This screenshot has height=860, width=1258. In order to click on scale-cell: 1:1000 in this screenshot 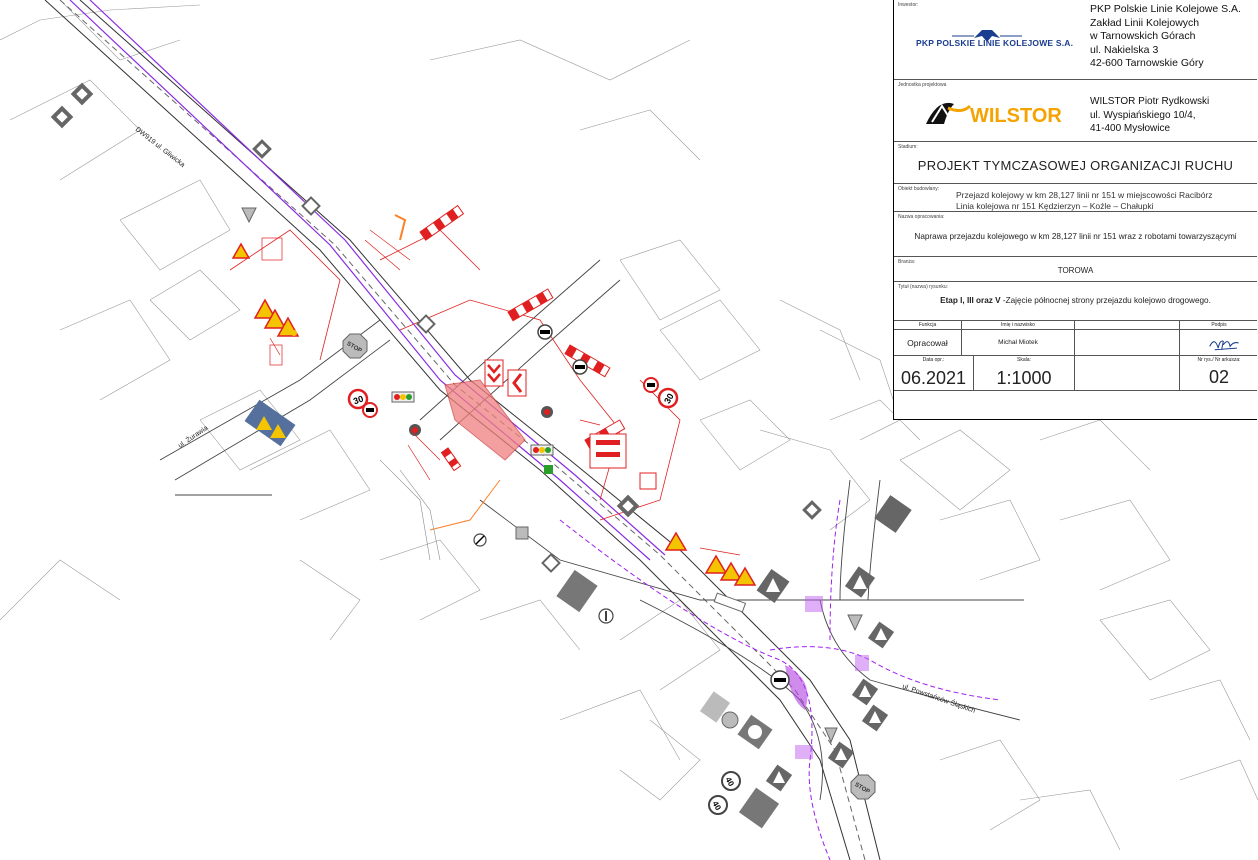, I will do `click(1024, 377)`.